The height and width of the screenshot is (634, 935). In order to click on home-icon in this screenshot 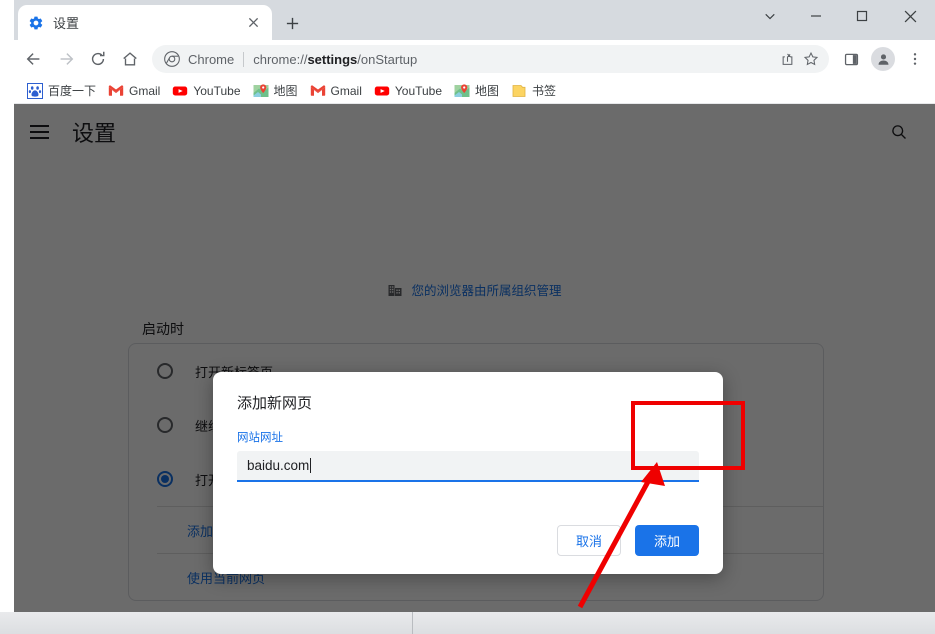, I will do `click(130, 59)`.